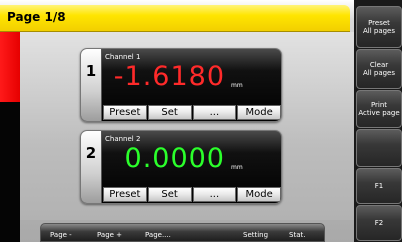  Describe the element at coordinates (109, 235) in the screenshot. I see `page-plus-button: Page +` at that location.